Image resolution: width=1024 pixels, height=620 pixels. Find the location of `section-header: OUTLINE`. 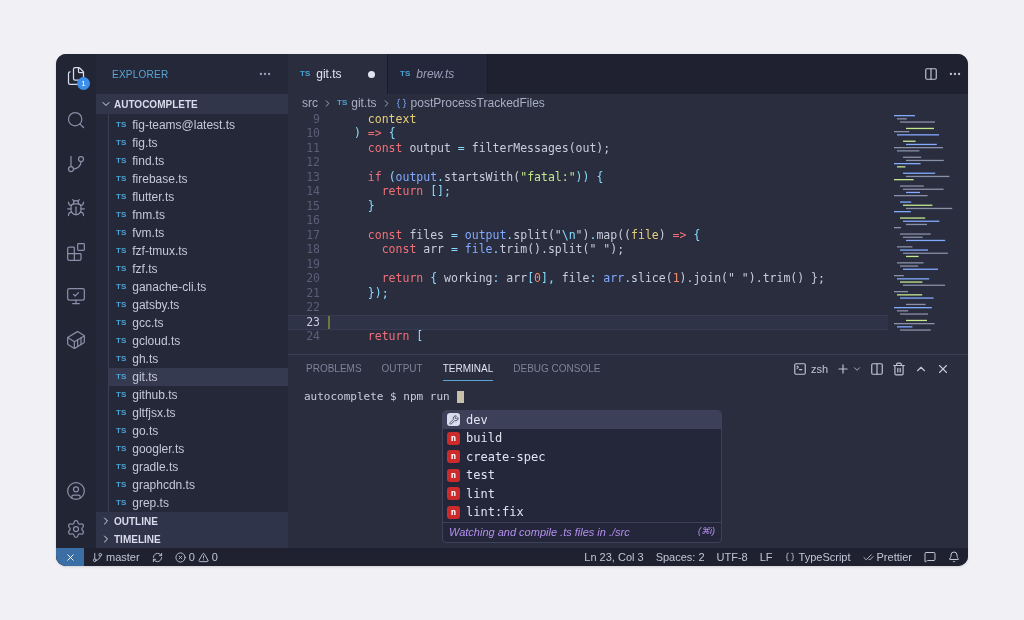

section-header: OUTLINE is located at coordinates (192, 521).